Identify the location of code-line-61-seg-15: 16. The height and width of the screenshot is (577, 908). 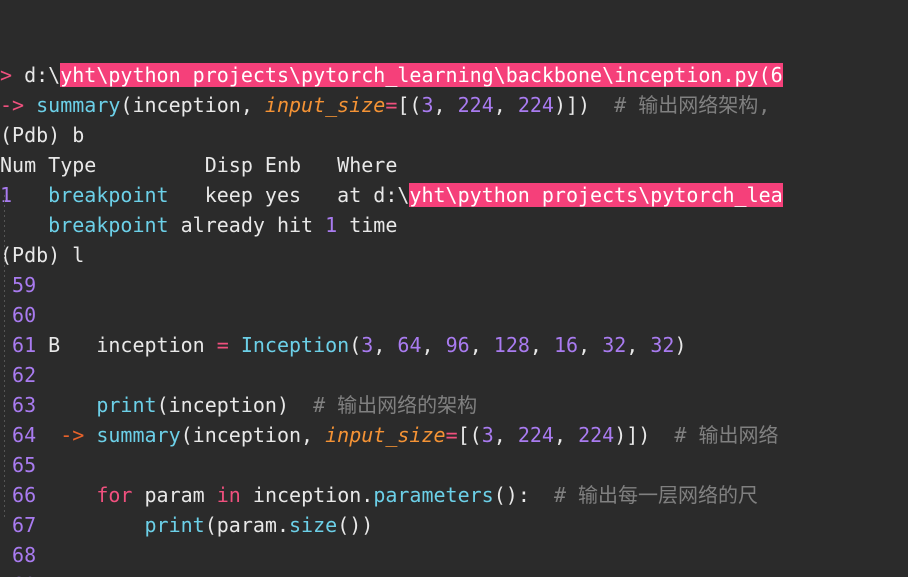
(566, 345).